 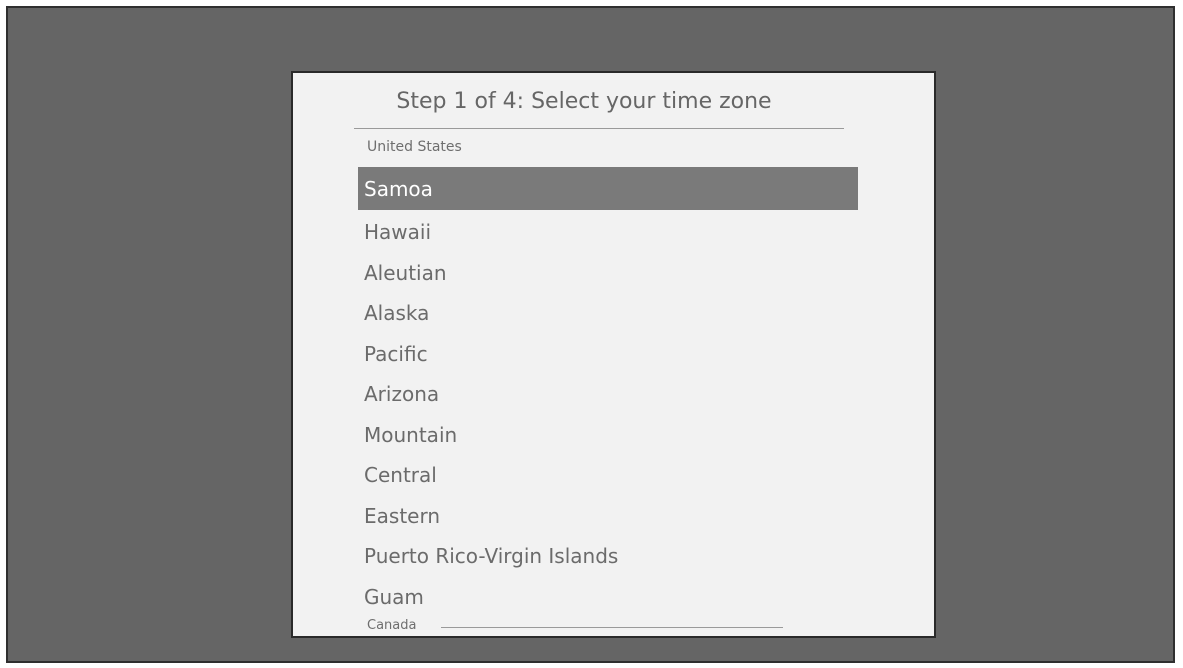 What do you see at coordinates (392, 625) in the screenshot?
I see `section-label-canada: Canada` at bounding box center [392, 625].